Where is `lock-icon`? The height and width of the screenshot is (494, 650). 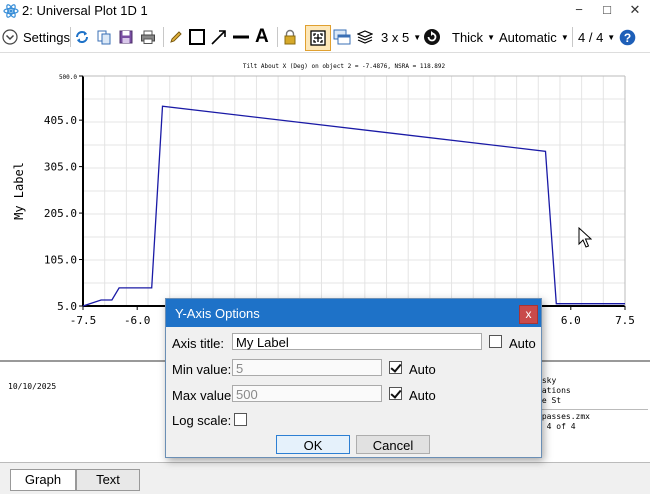 lock-icon is located at coordinates (290, 37).